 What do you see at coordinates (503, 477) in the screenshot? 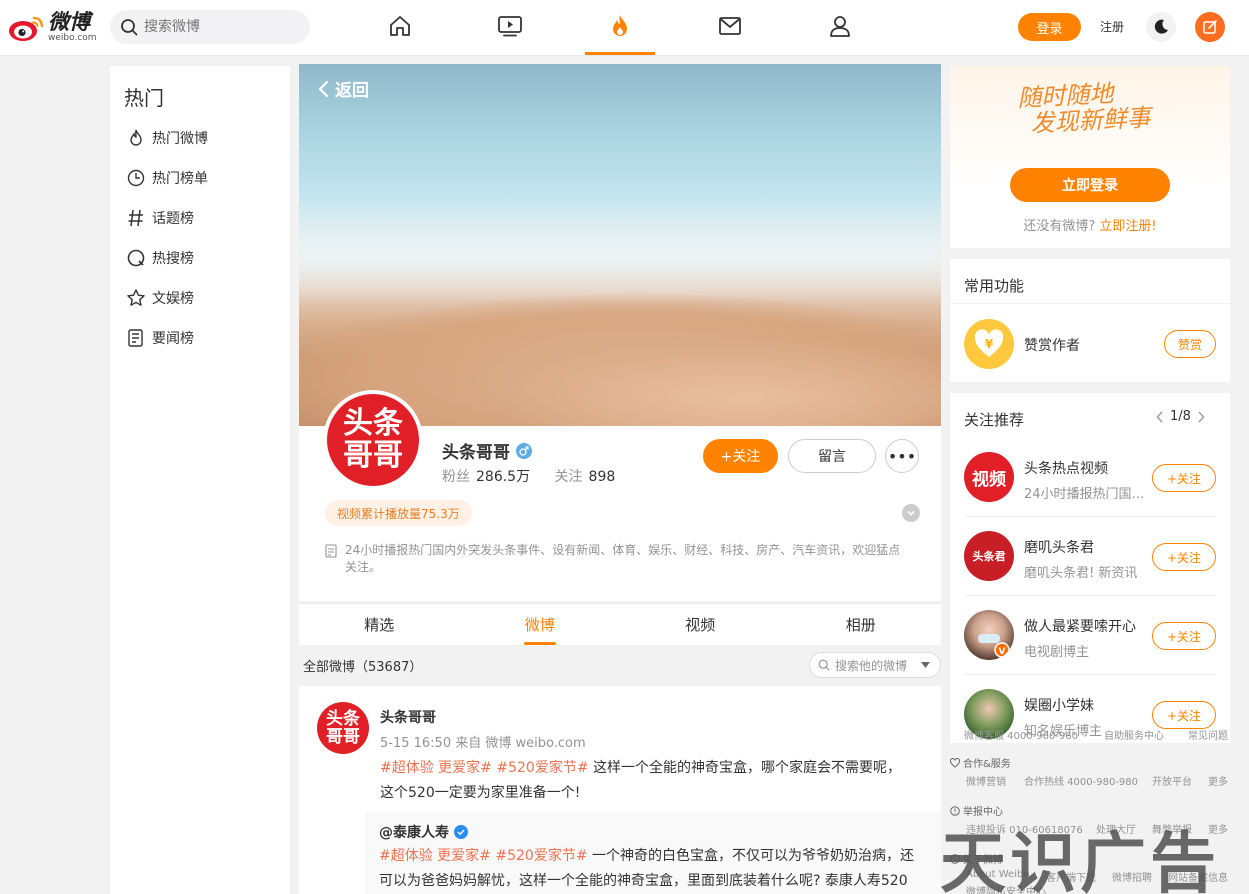
I see `fans-count: 286.5万` at bounding box center [503, 477].